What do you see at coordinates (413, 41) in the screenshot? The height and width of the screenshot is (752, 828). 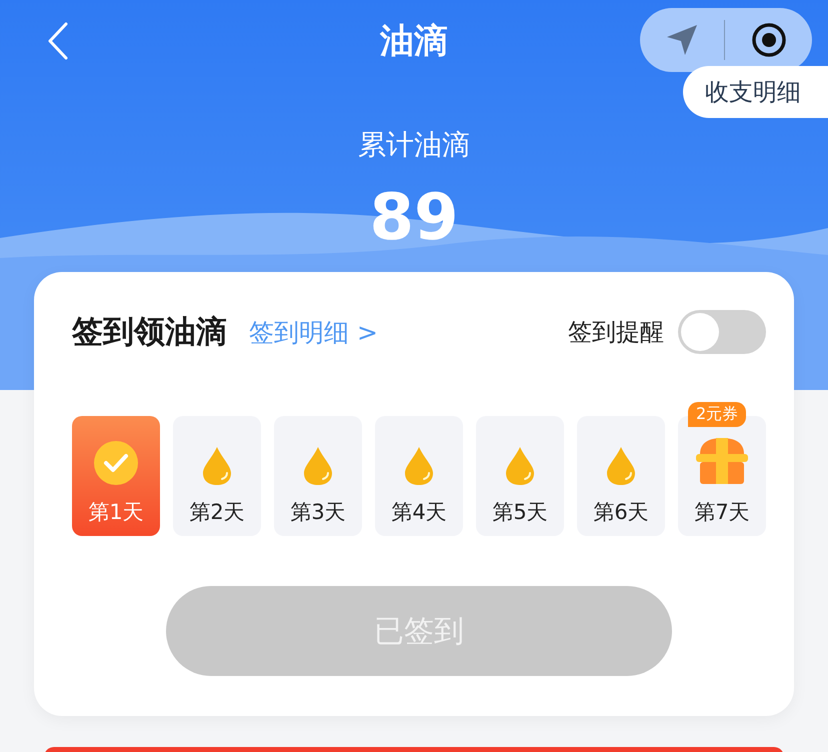 I see `page-title: 油滴` at bounding box center [413, 41].